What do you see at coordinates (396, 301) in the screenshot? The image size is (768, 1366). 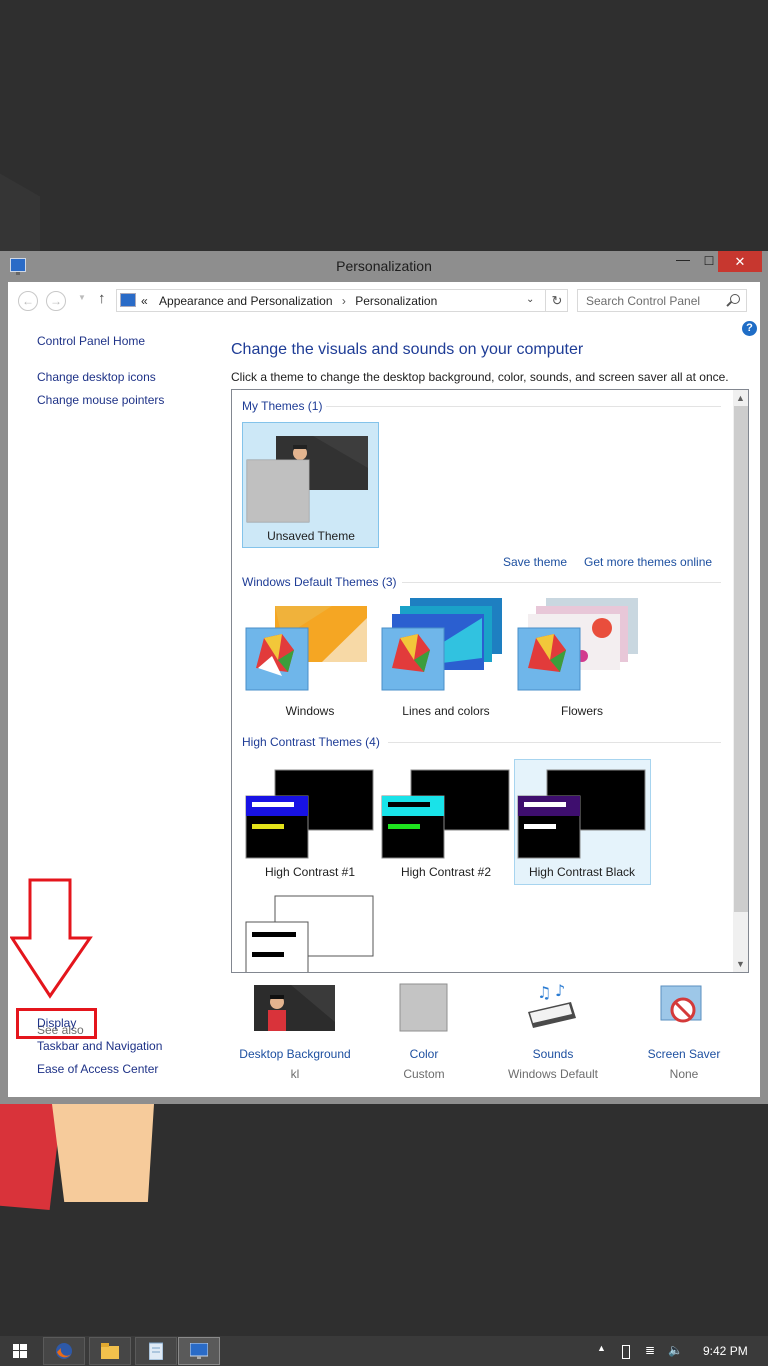 I see `breadcrumb-personalization: Personalization` at bounding box center [396, 301].